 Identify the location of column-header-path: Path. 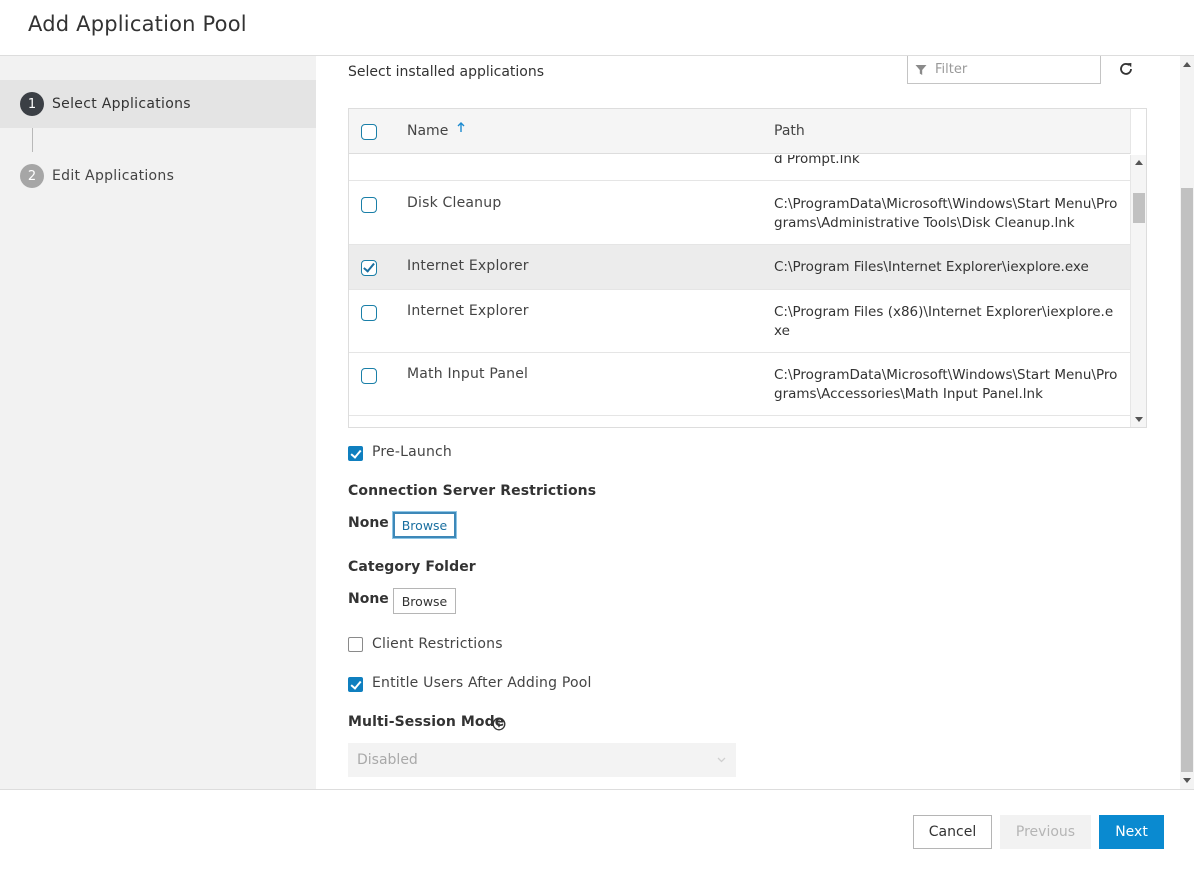
(789, 131).